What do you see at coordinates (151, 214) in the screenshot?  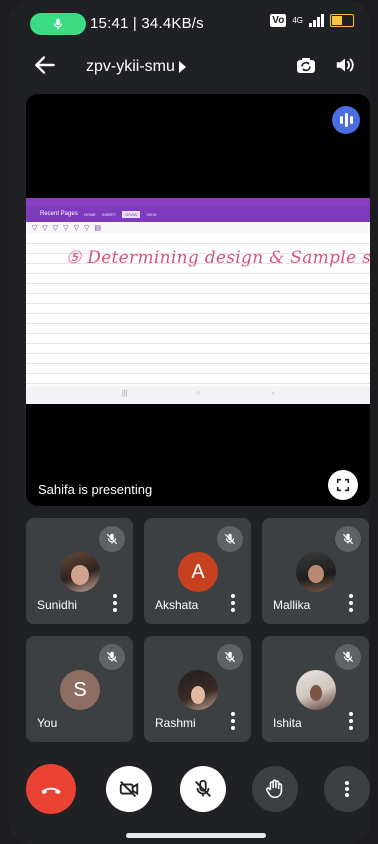 I see `shared-tab-view: VIEW` at bounding box center [151, 214].